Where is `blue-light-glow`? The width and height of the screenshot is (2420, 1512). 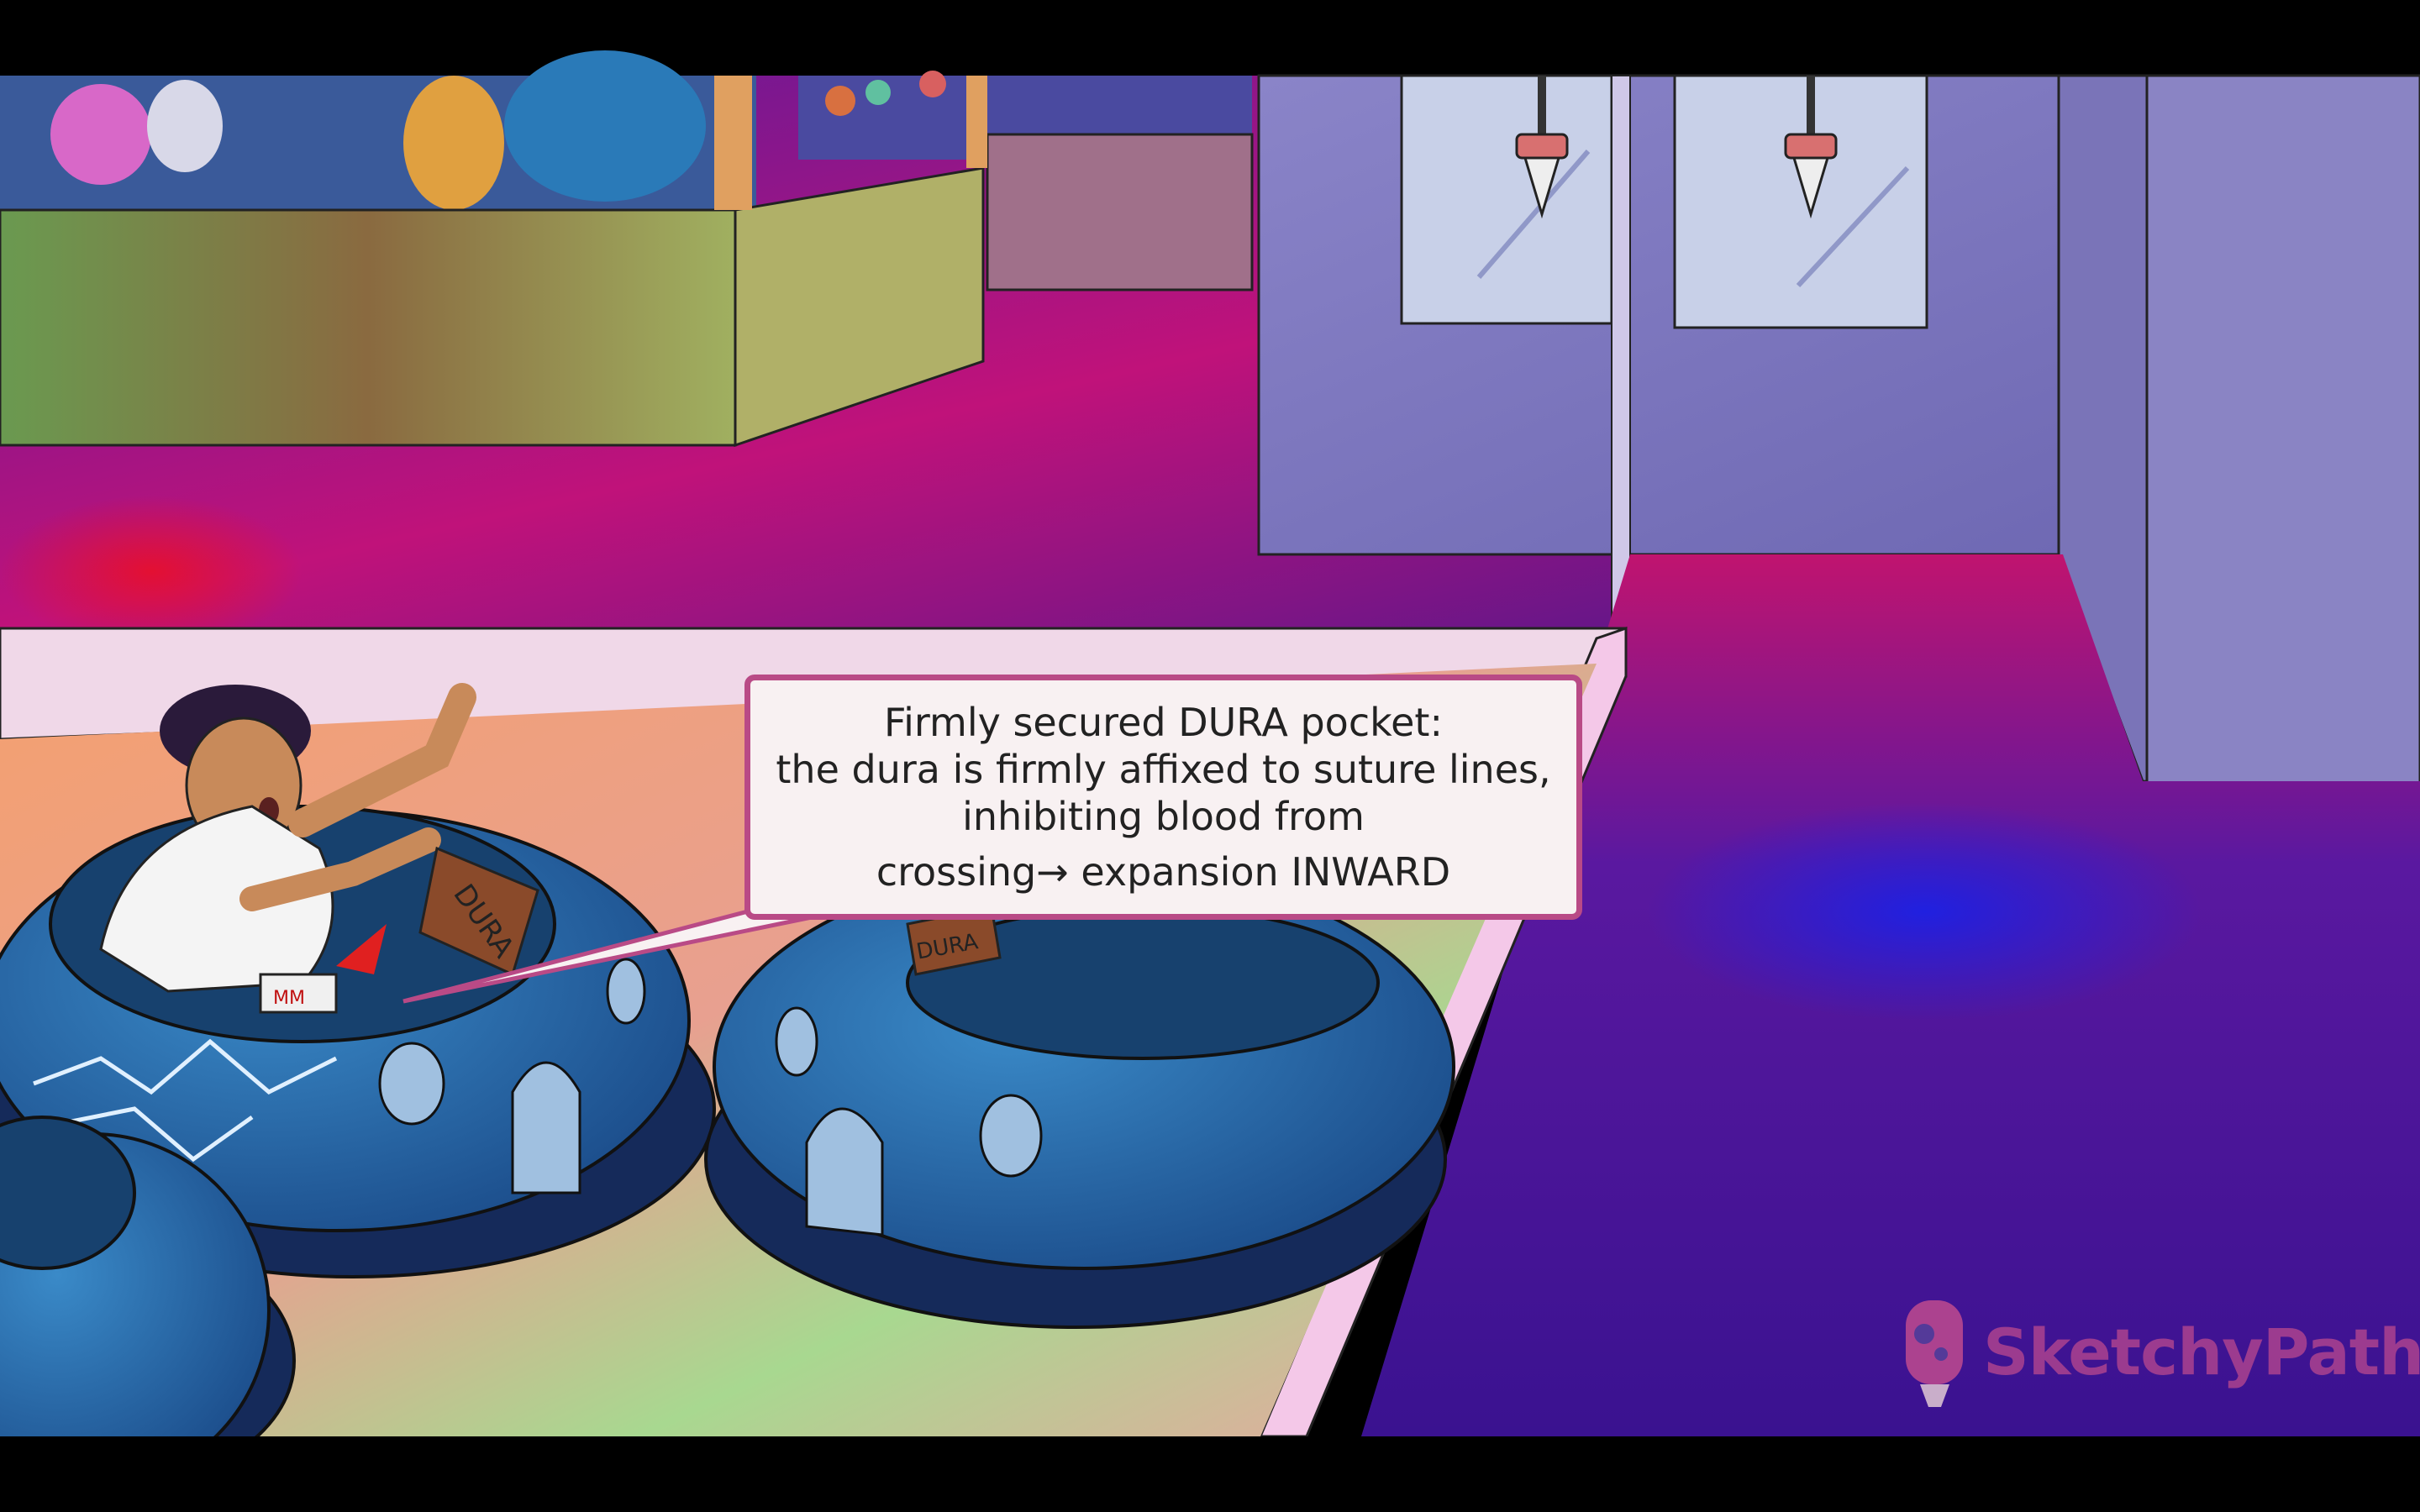 blue-light-glow is located at coordinates (1924, 911).